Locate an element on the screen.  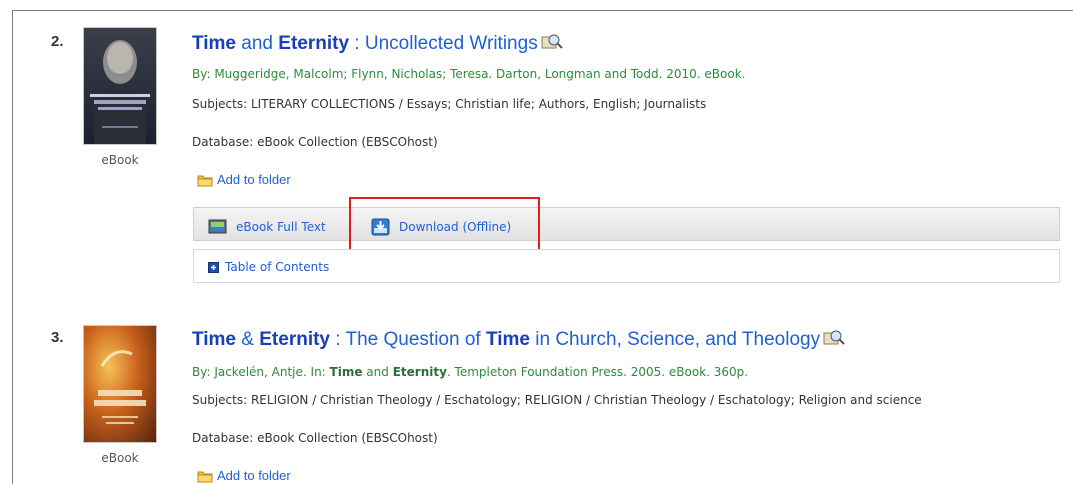
download-offline-link: Download (Offline) is located at coordinates (441, 227).